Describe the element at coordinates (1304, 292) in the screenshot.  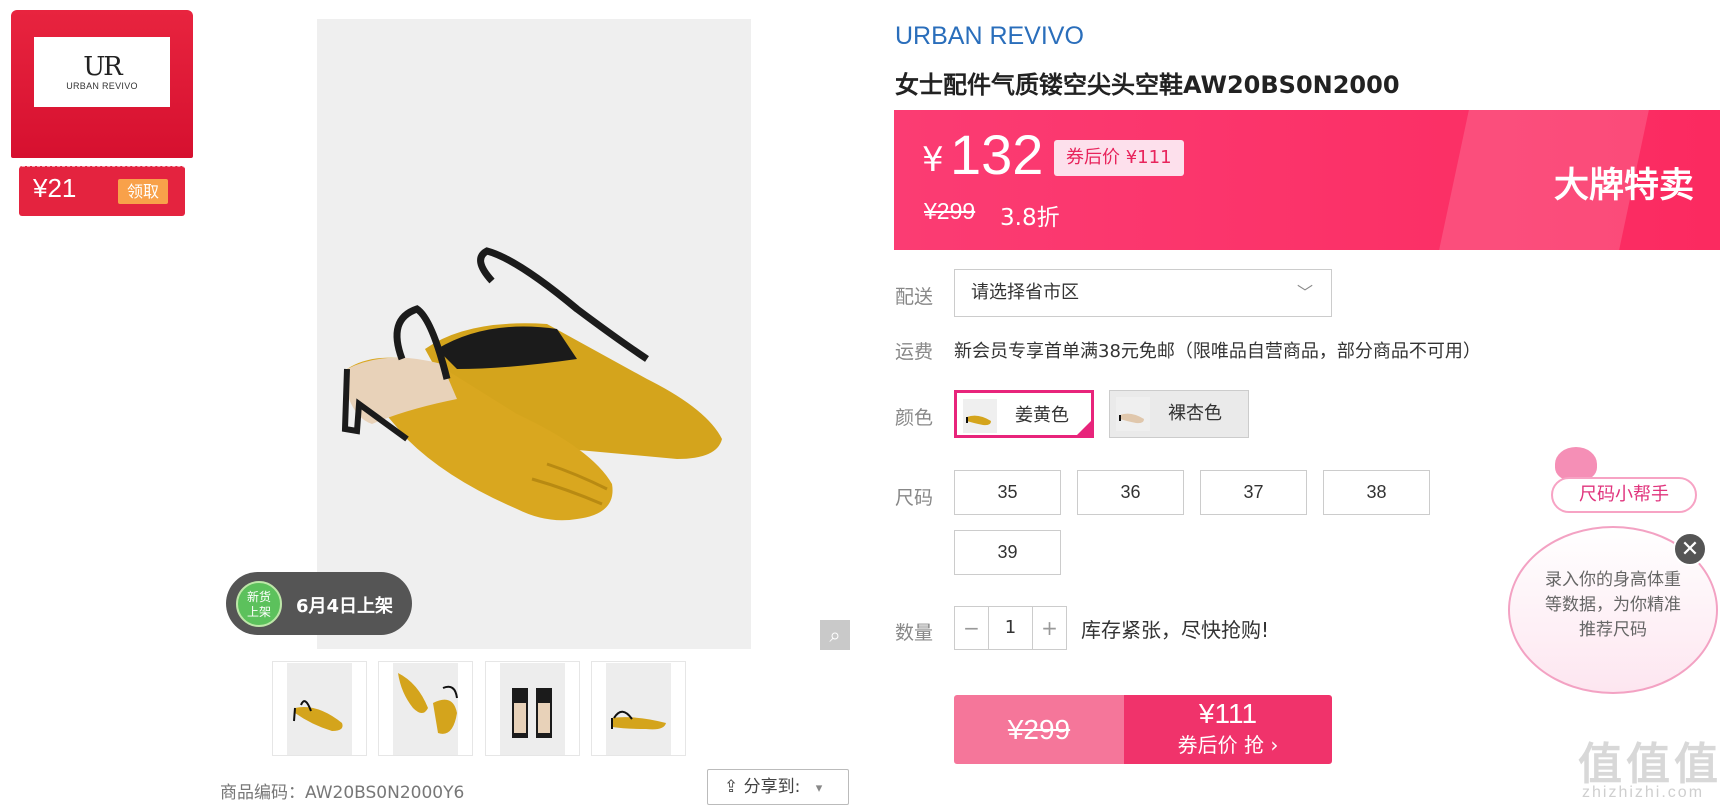
I see `chevron-down-icon: ﹀` at that location.